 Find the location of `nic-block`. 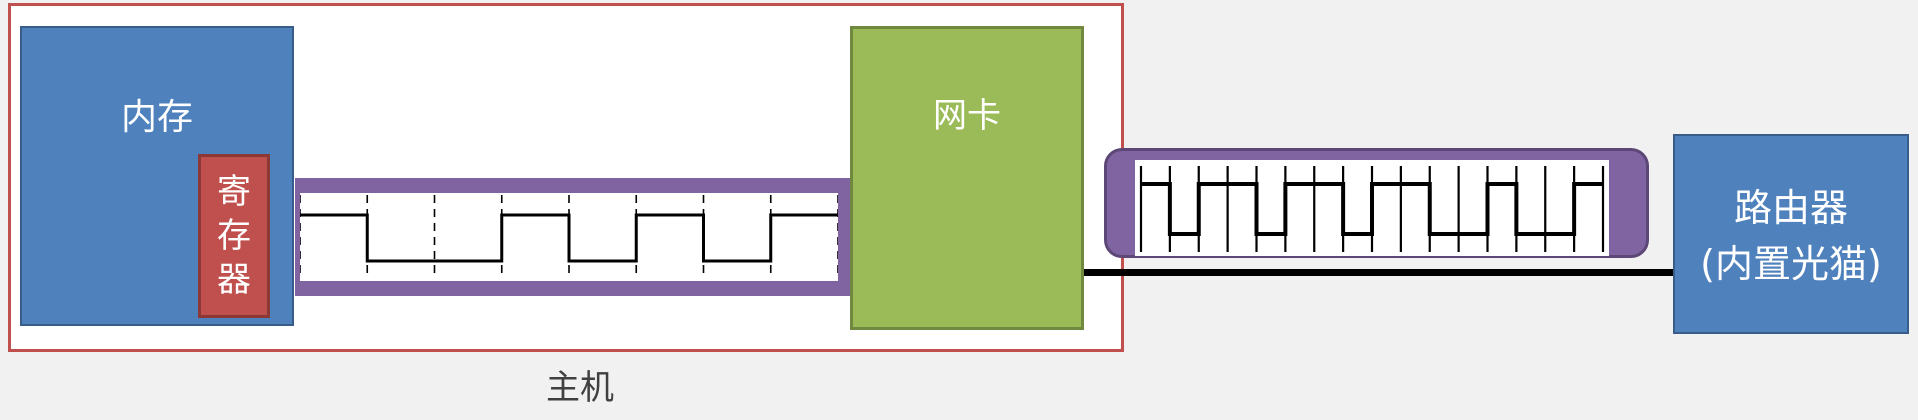

nic-block is located at coordinates (967, 178).